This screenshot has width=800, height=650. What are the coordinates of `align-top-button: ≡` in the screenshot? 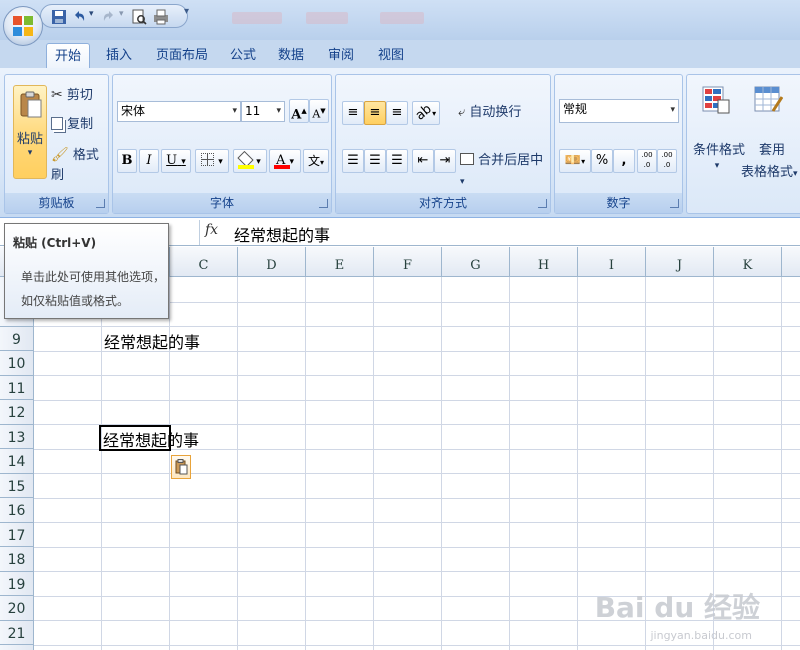 It's located at (353, 113).